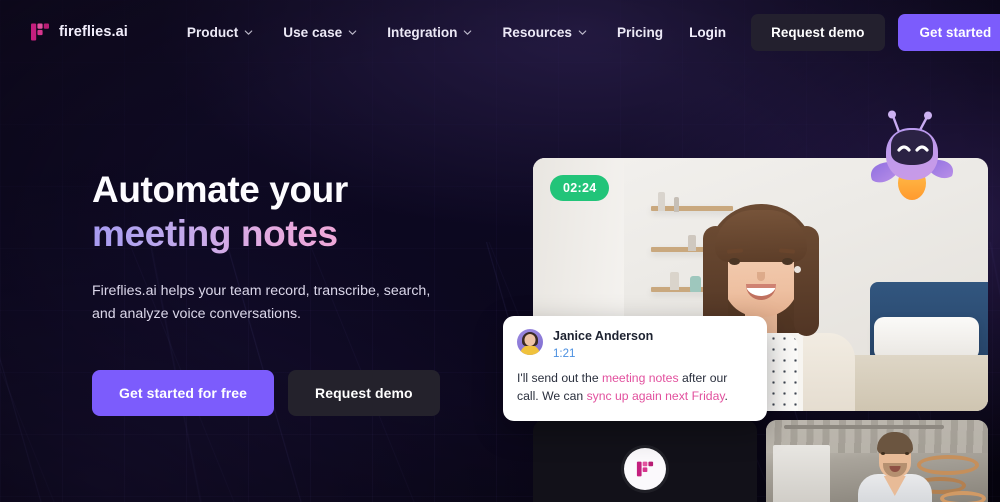  I want to click on avatar, so click(530, 342).